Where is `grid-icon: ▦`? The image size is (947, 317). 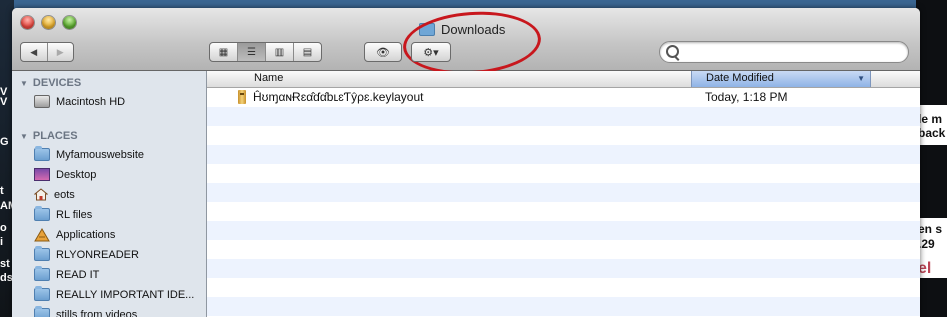 grid-icon: ▦ is located at coordinates (223, 52).